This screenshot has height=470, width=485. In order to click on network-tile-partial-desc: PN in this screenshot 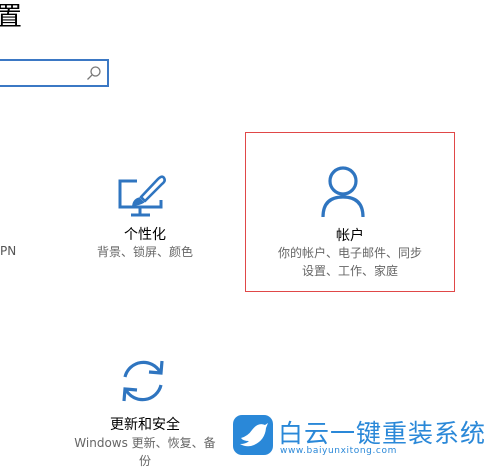, I will do `click(8, 251)`.